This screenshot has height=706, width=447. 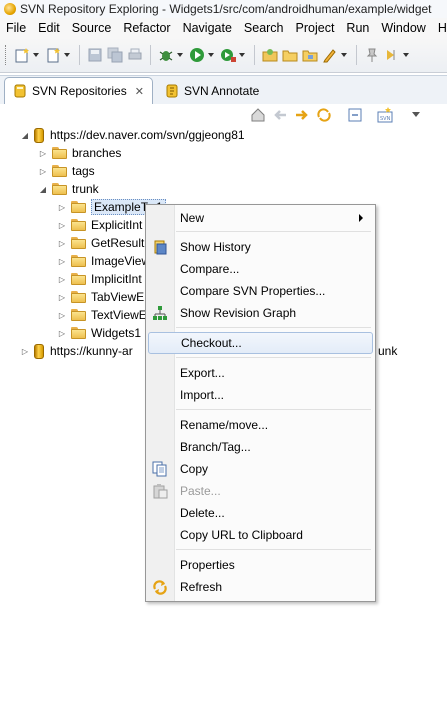 I want to click on save-icon, so click(x=95, y=55).